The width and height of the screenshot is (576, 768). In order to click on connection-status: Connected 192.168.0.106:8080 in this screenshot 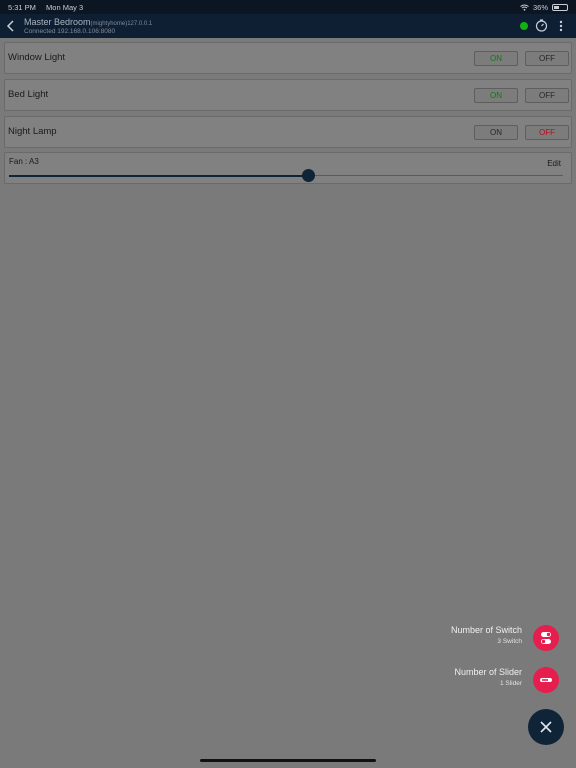, I will do `click(70, 31)`.